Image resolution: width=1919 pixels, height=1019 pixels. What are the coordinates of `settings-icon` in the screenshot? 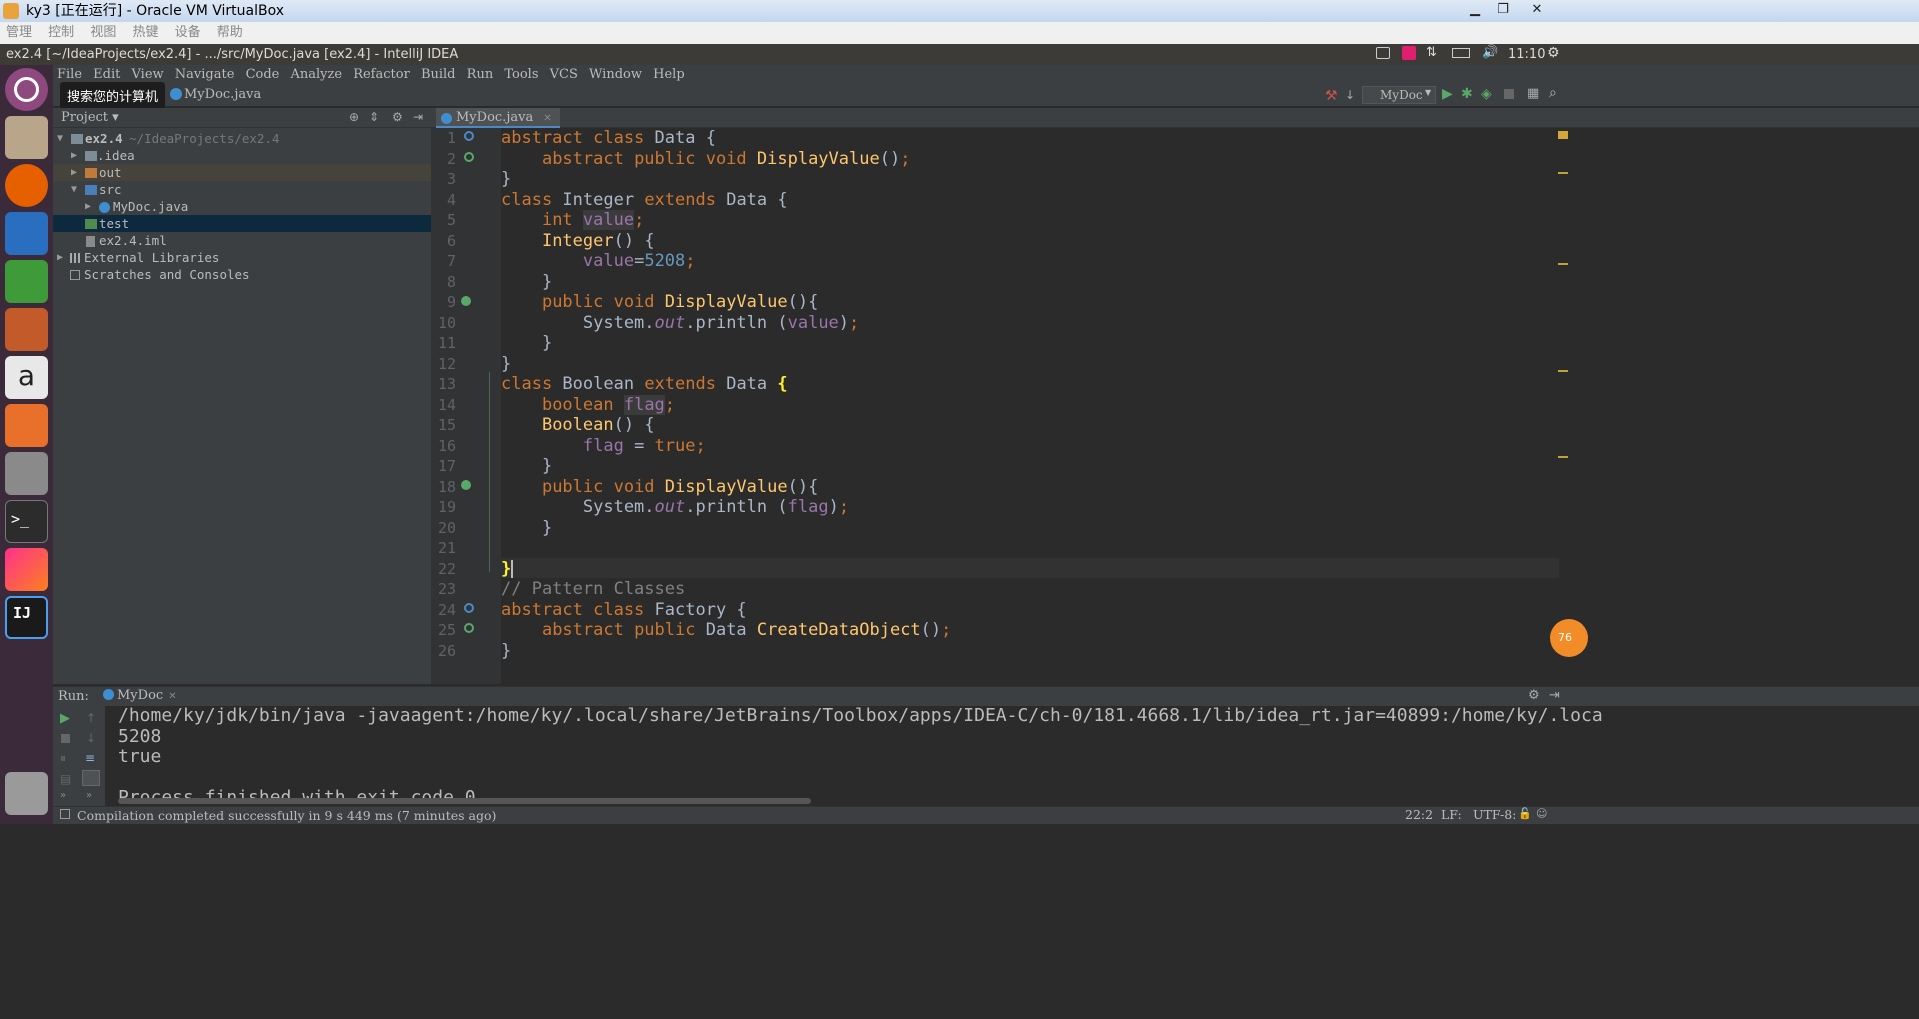 It's located at (26, 473).